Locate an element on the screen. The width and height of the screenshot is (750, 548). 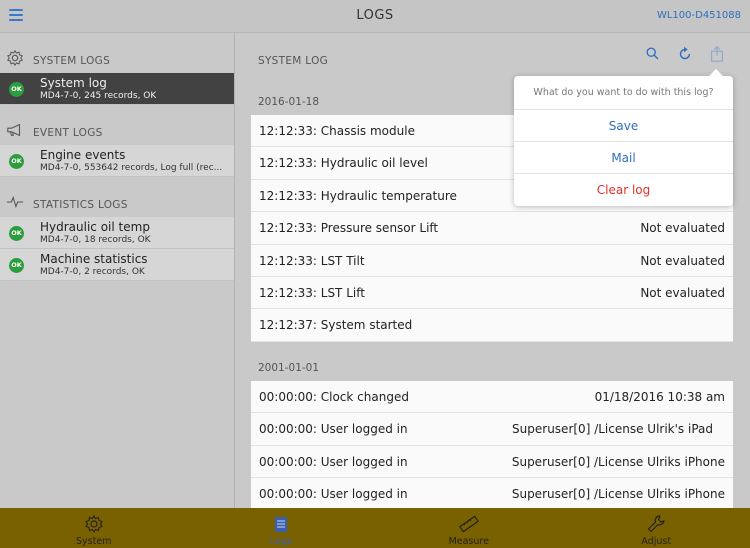
group-system-logs: SYSTEM LOGS is located at coordinates (117, 53).